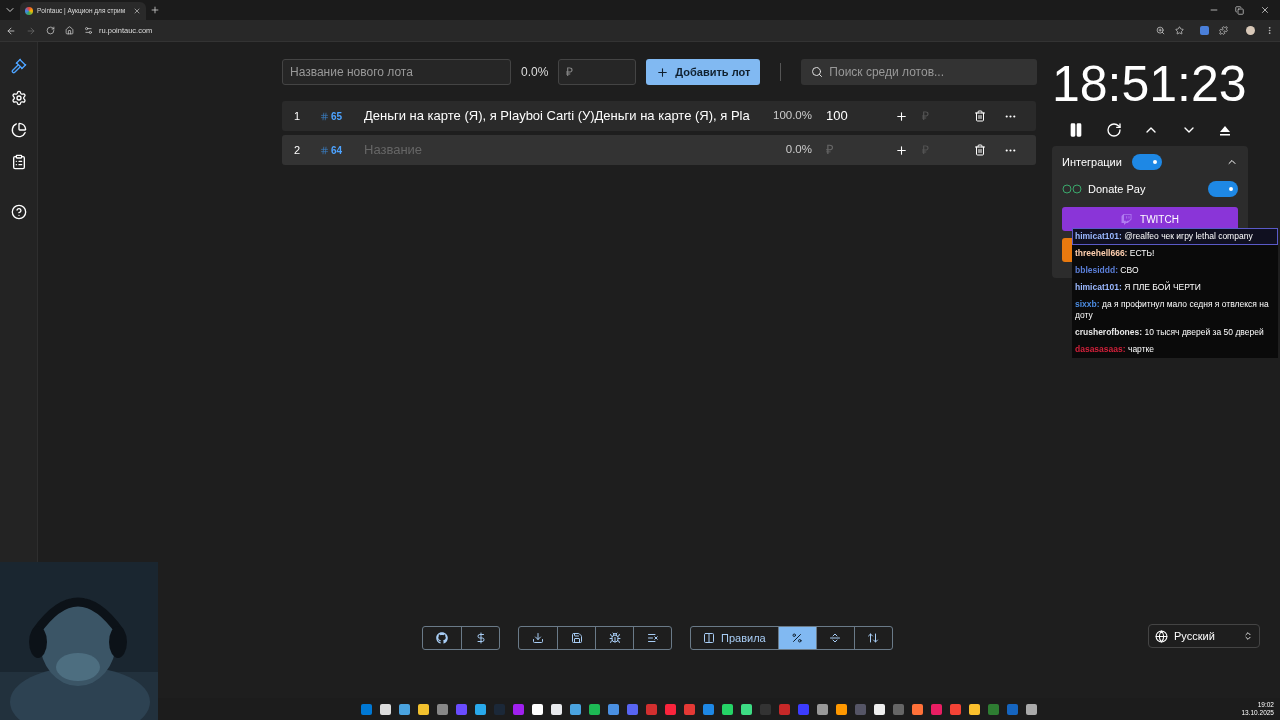 The width and height of the screenshot is (1280, 720). What do you see at coordinates (88, 30) in the screenshot?
I see `site-settings-icon` at bounding box center [88, 30].